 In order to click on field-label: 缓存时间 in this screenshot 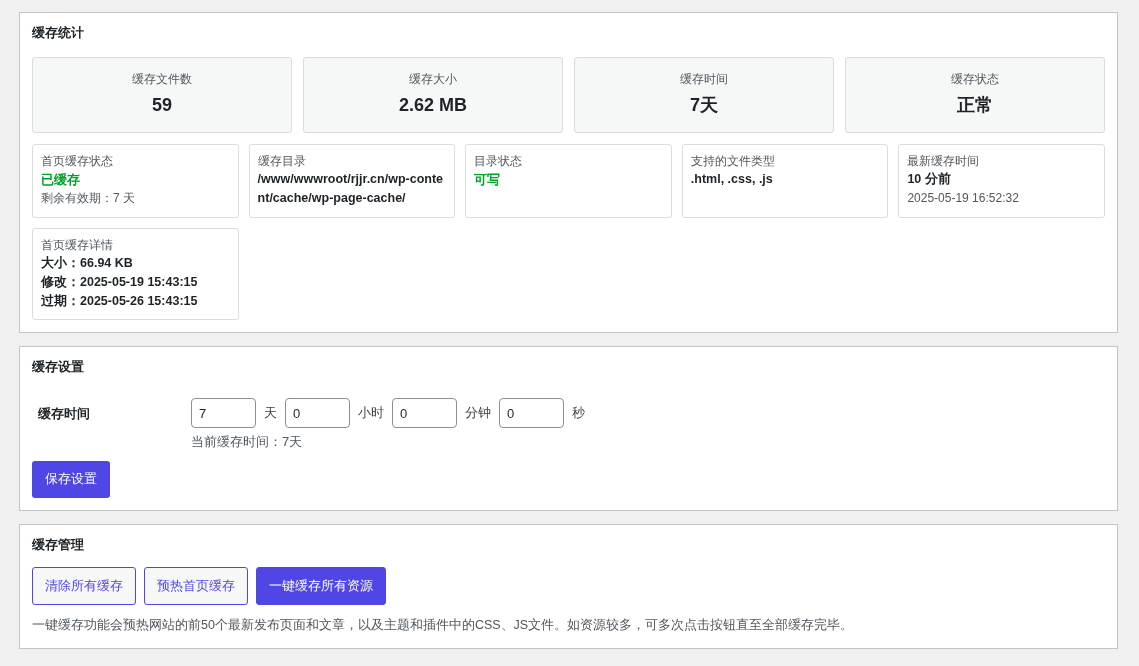, I will do `click(64, 414)`.